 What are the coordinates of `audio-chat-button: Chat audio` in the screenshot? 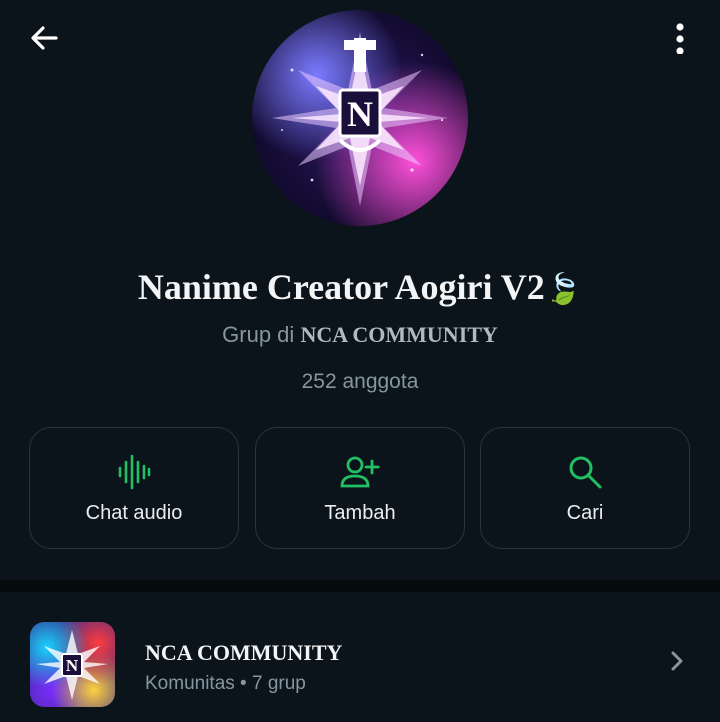 It's located at (134, 488).